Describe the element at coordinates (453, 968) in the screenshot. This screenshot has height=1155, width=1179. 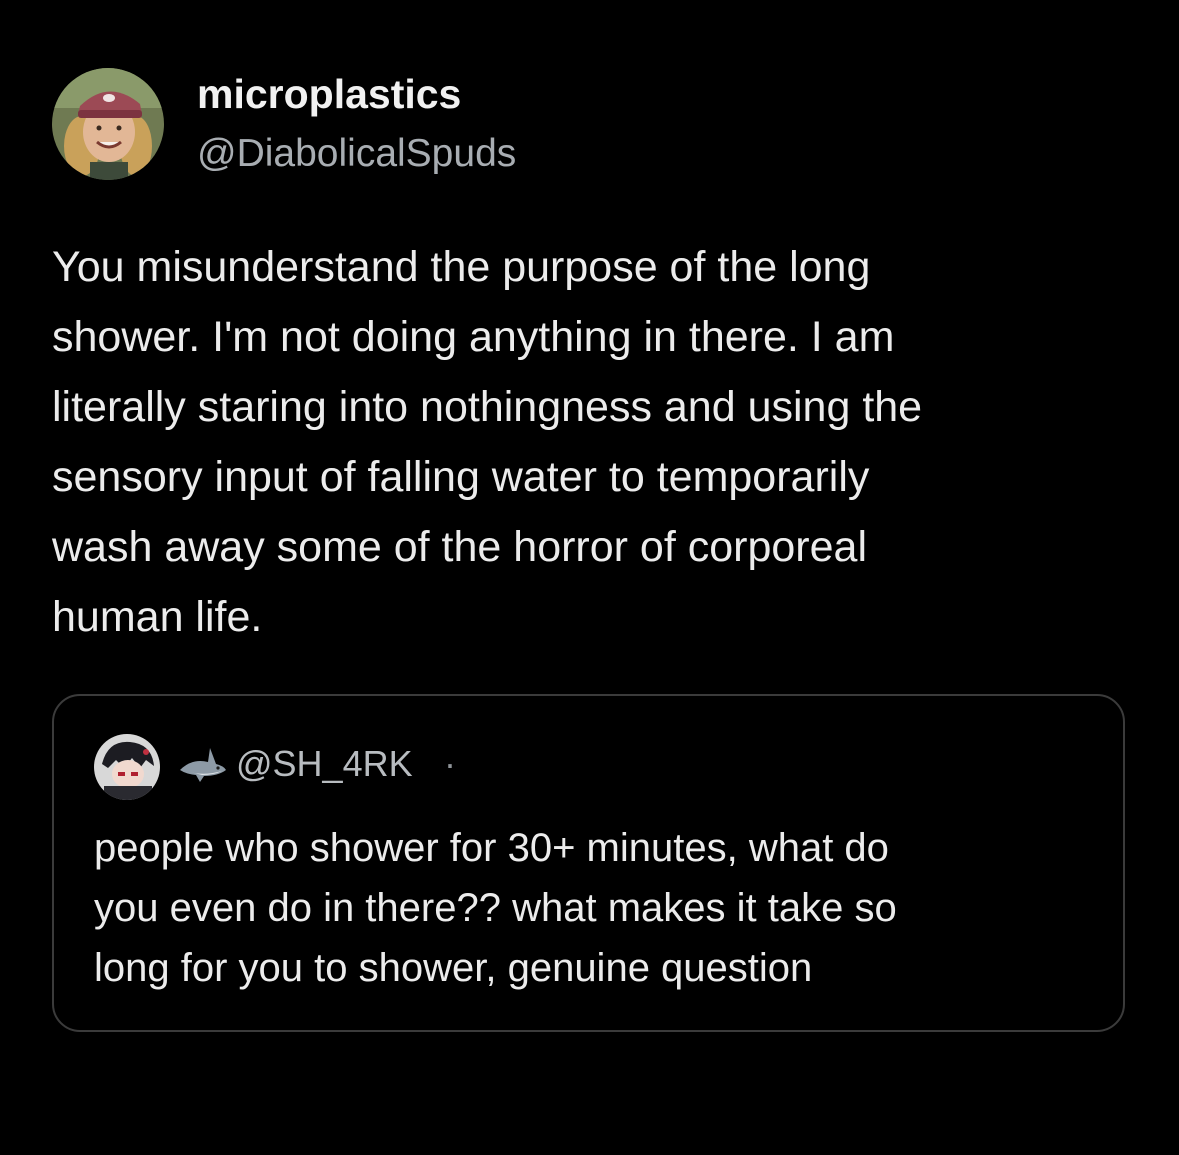
I see `quoted-tweet-body-line: long for you to shower, genuine question` at that location.